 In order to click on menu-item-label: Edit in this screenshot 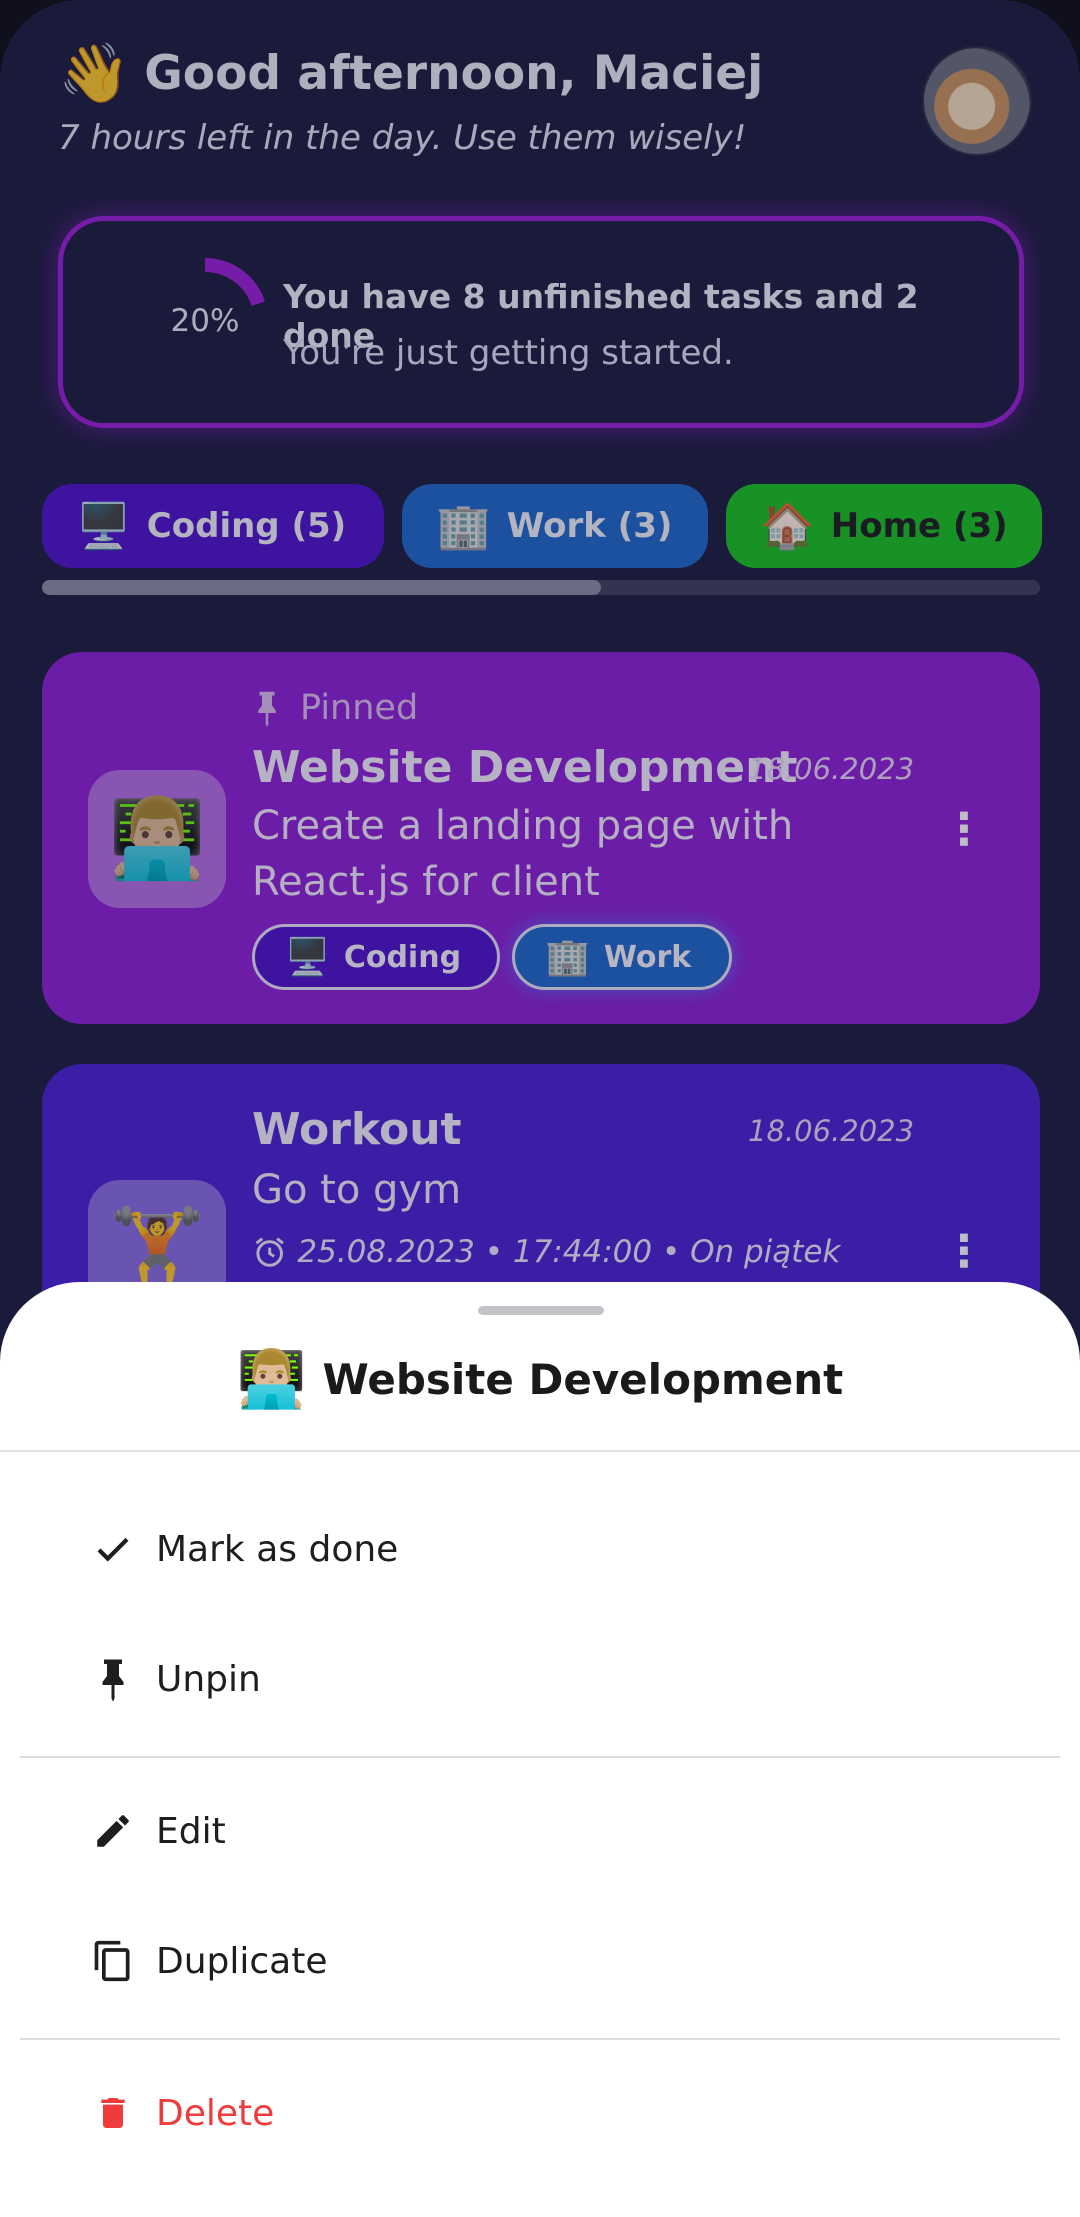, I will do `click(191, 1831)`.